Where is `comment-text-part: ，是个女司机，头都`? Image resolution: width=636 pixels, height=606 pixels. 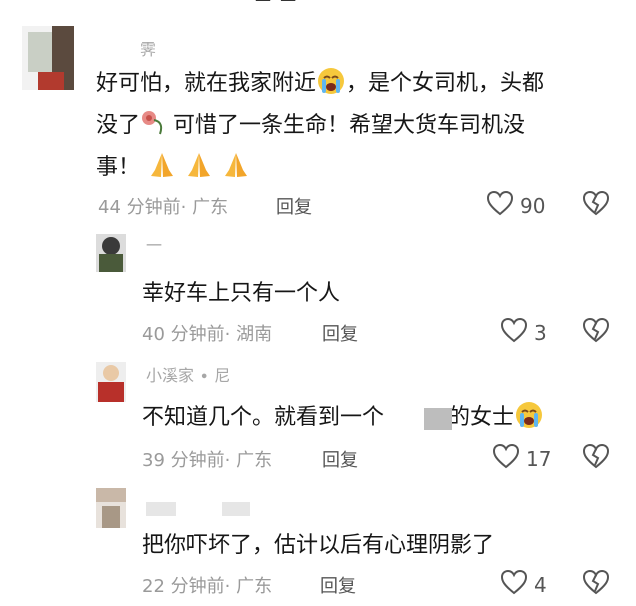
comment-text-part: ，是个女司机，头都 is located at coordinates (445, 83).